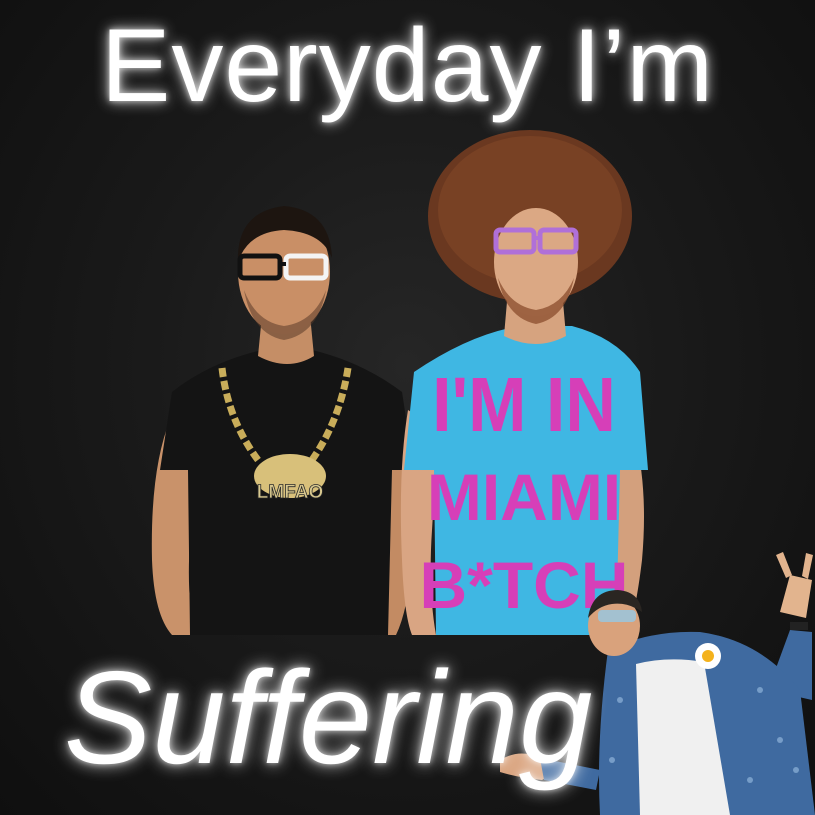 The width and height of the screenshot is (815, 815). I want to click on bottom-caption: Suffering, so click(328, 717).